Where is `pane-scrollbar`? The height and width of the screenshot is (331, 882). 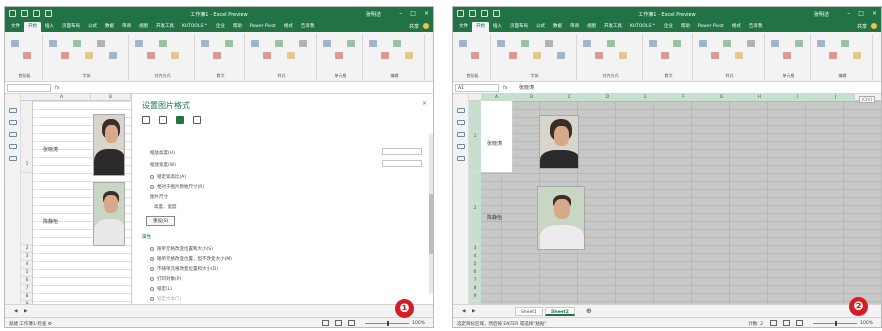
pane-scrollbar is located at coordinates (431, 214).